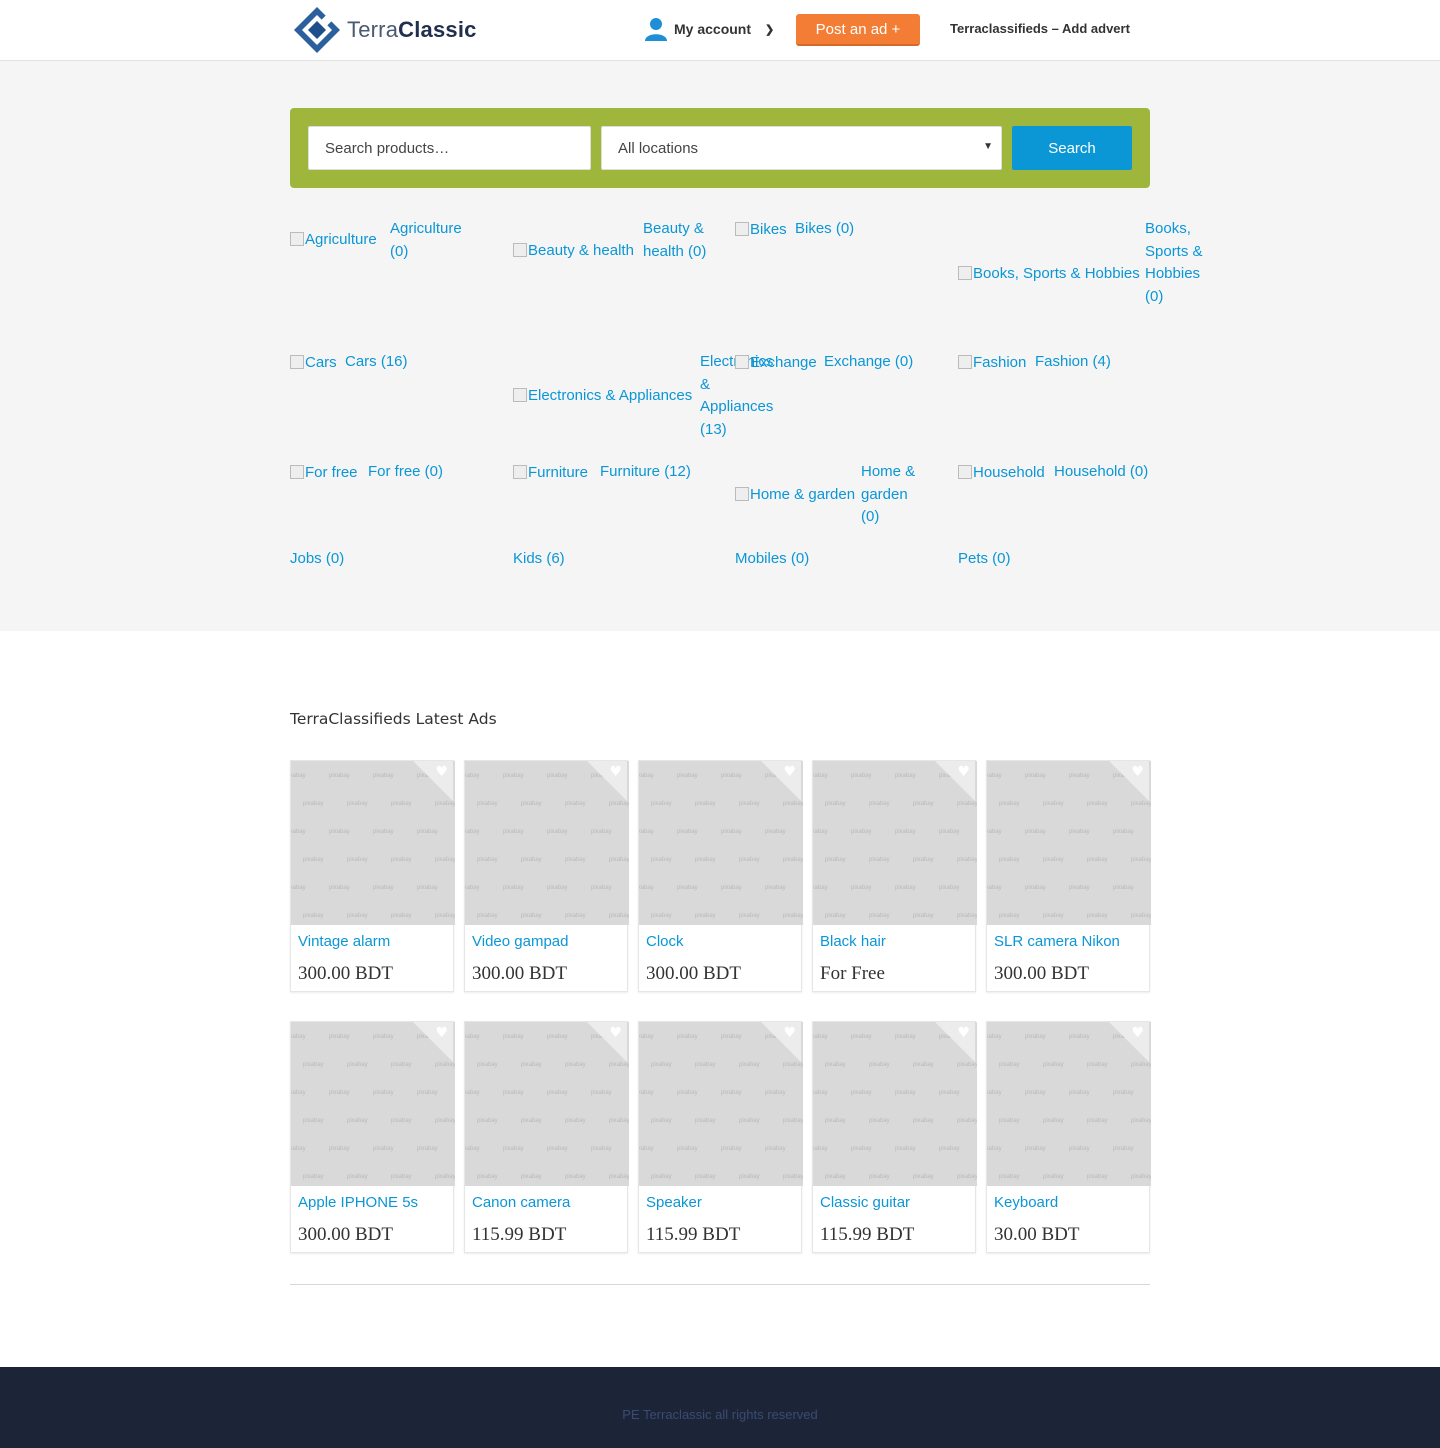 Image resolution: width=1440 pixels, height=1448 pixels. I want to click on category-cars: Cars Cars (16), so click(395, 396).